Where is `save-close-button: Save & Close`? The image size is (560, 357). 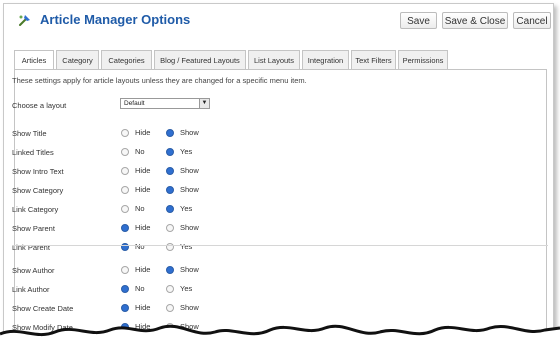
save-close-button: Save & Close is located at coordinates (475, 20).